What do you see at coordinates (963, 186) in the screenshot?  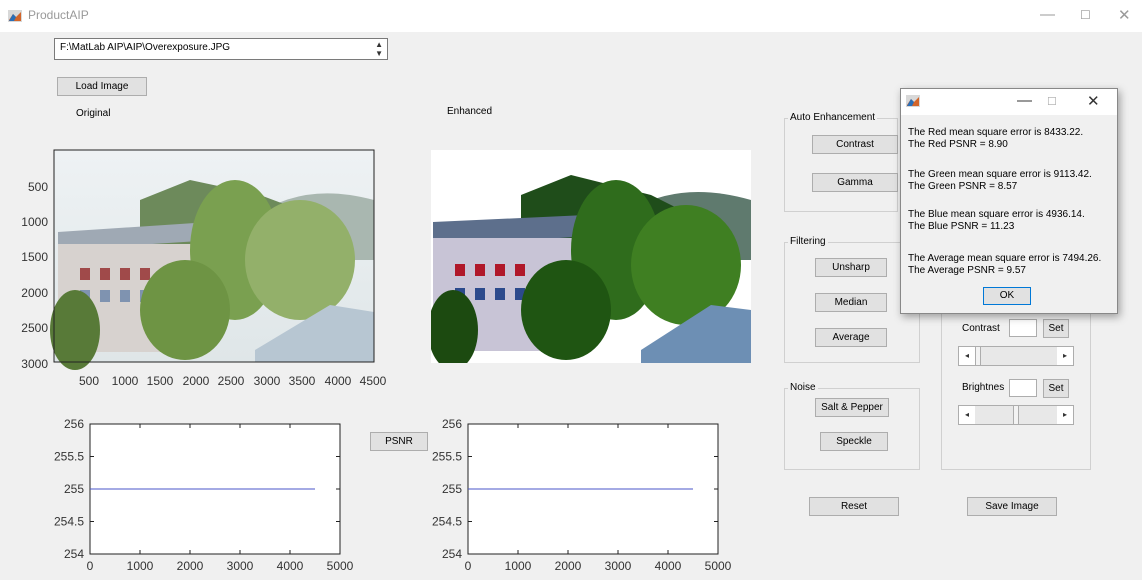 I see `message-line: The Green PSNR = 8.57` at bounding box center [963, 186].